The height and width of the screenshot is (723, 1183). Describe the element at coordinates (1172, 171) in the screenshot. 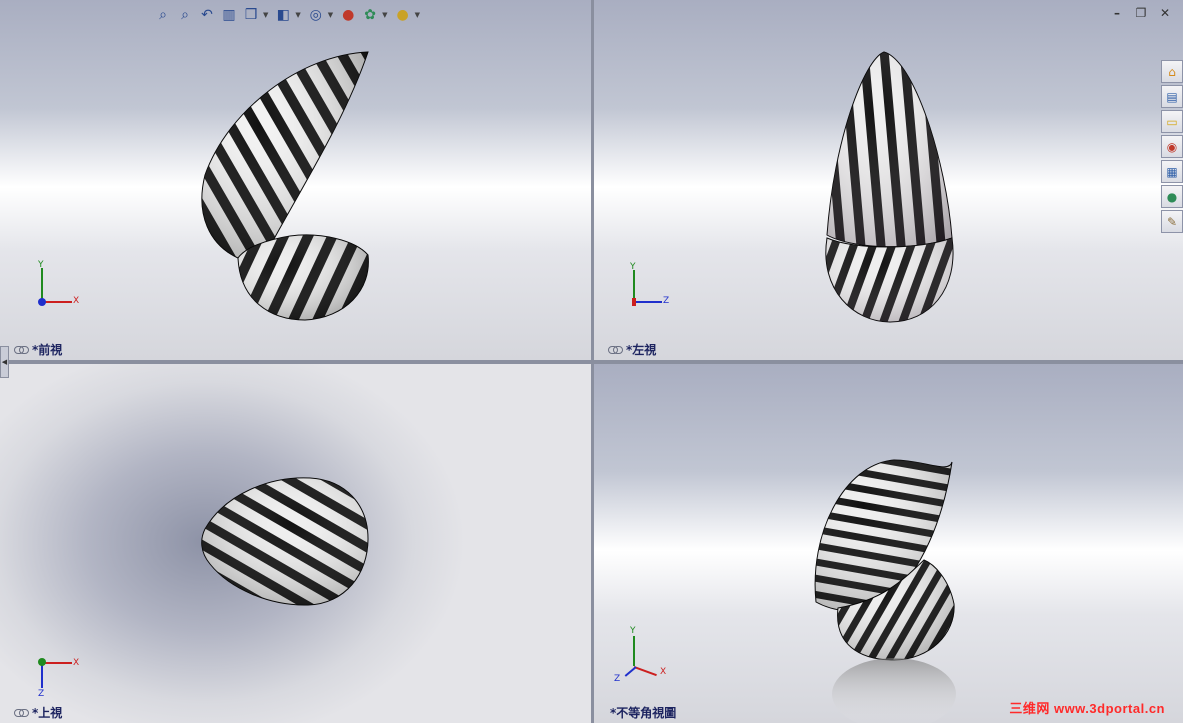

I see `view-palette-icon: ▦` at that location.